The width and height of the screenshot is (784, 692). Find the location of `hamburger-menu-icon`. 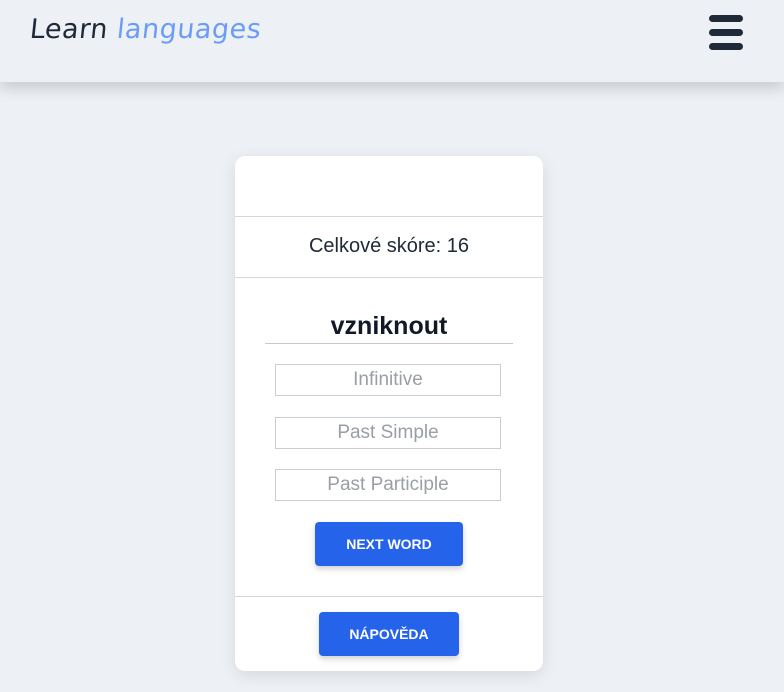

hamburger-menu-icon is located at coordinates (726, 32).